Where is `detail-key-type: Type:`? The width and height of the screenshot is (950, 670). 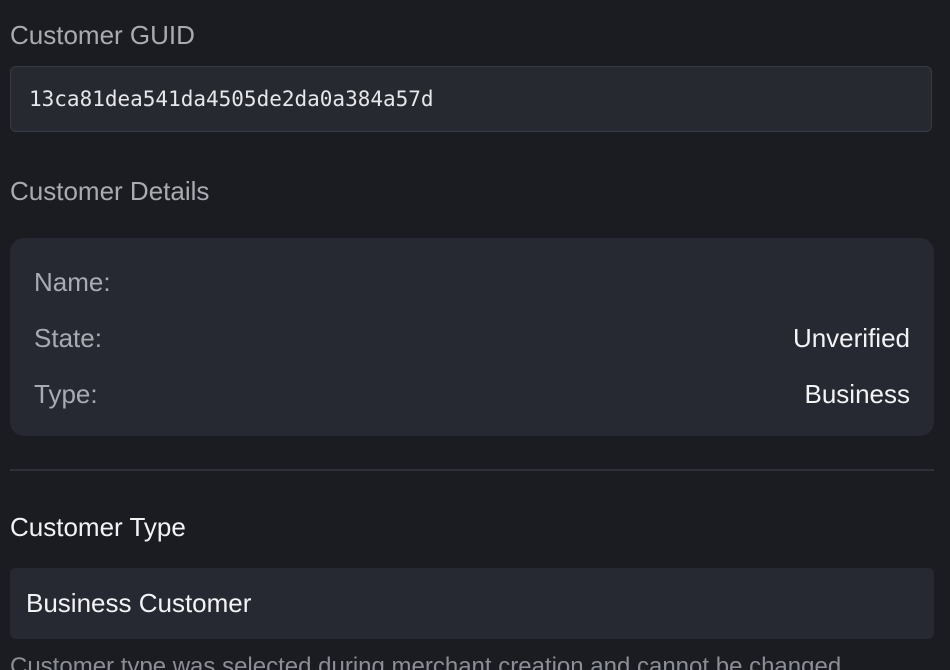 detail-key-type: Type: is located at coordinates (66, 394).